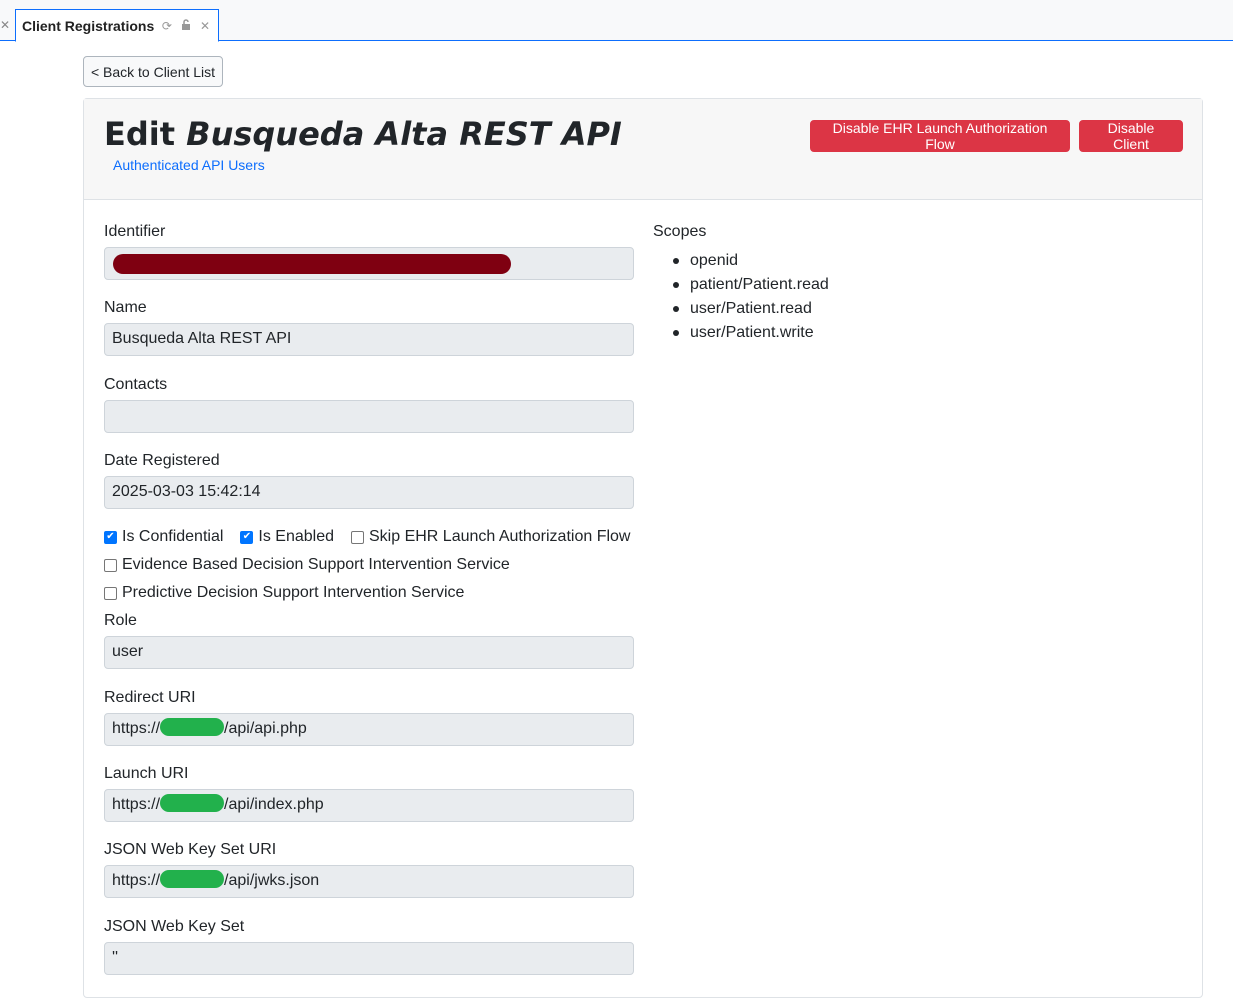 The height and width of the screenshot is (998, 1233). I want to click on name-field: Busqueda Alta REST API, so click(369, 339).